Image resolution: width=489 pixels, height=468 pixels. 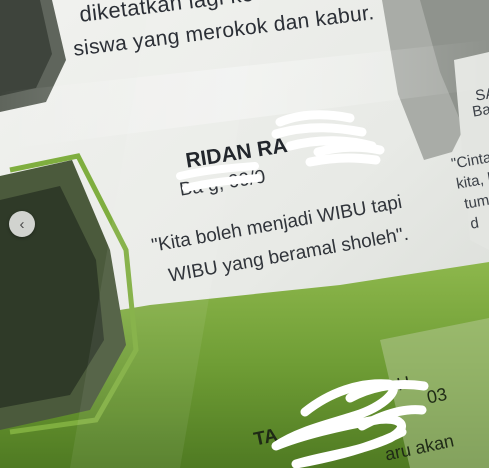 I want to click on carousel-prev-button: ‹, so click(x=22, y=224).